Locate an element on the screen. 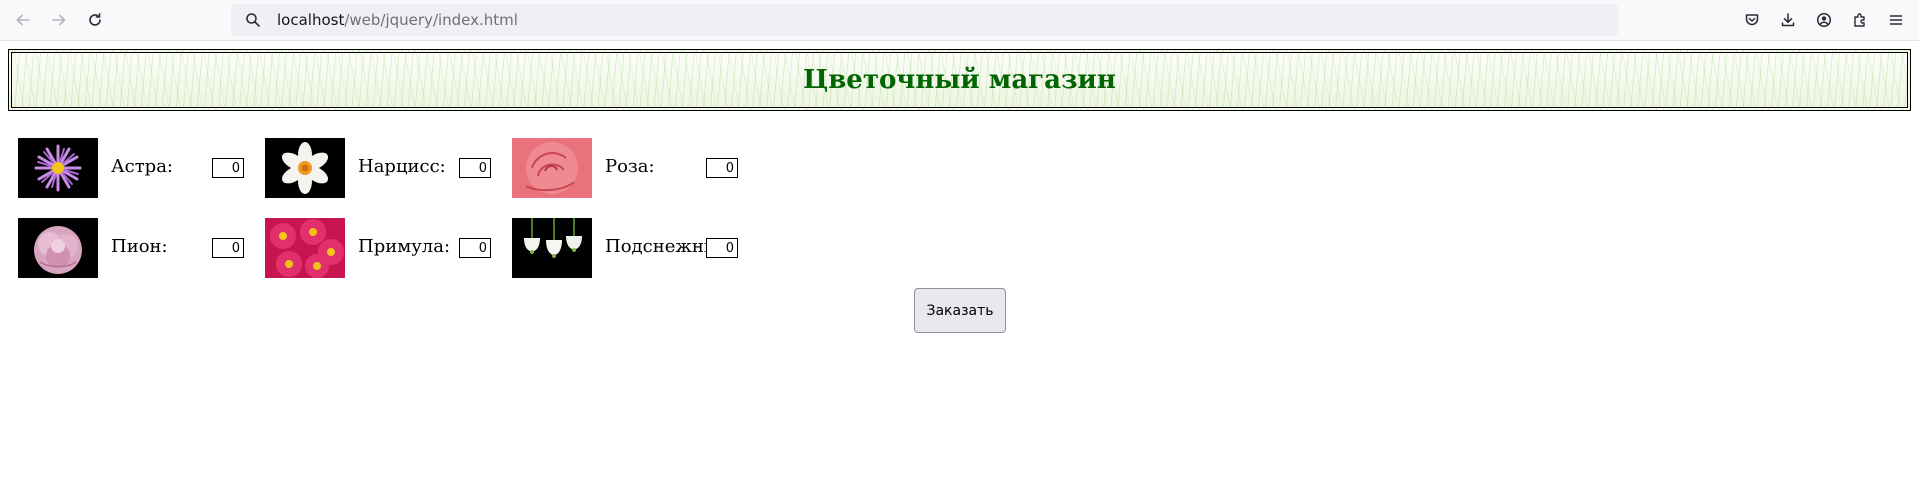  primula-quantity-input is located at coordinates (475, 248).